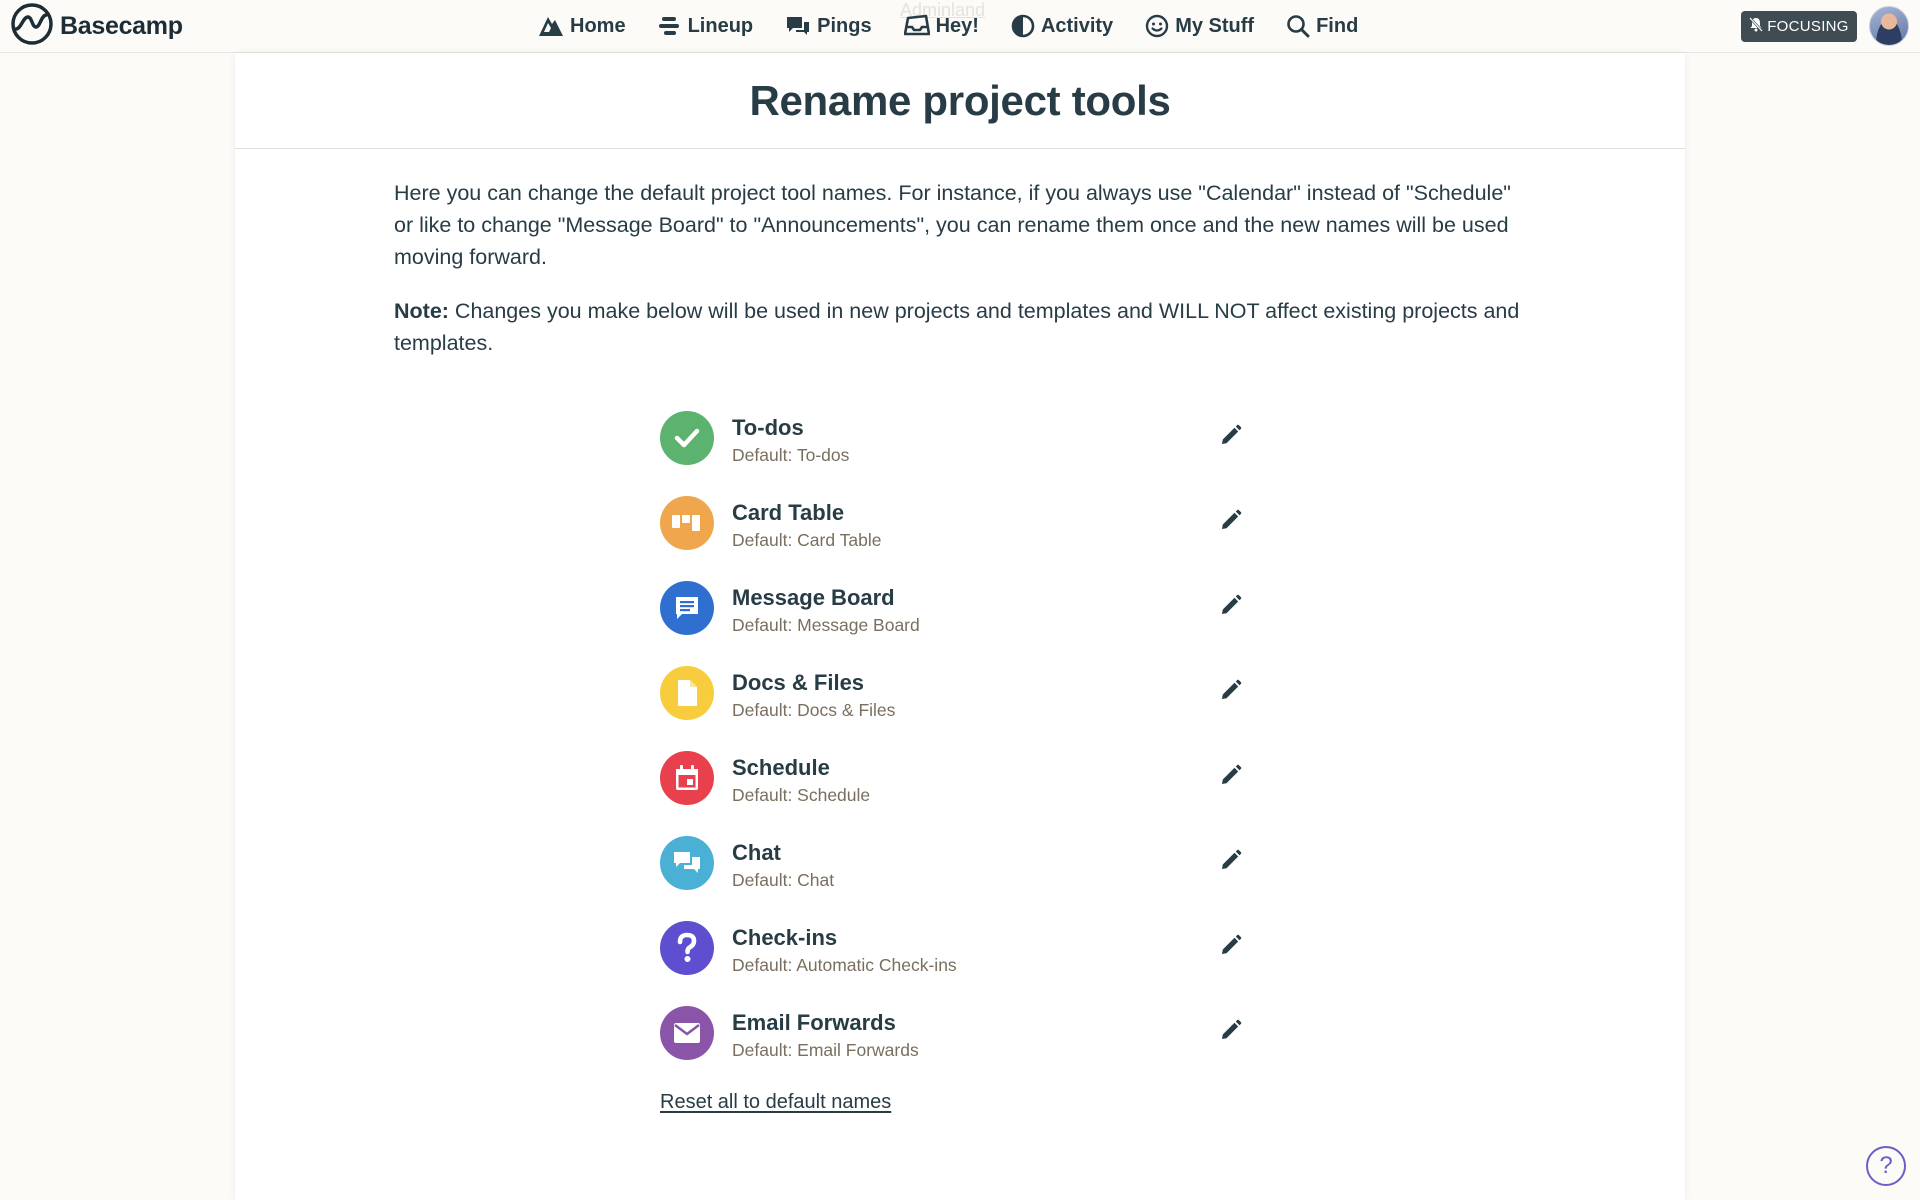 This screenshot has height=1200, width=1920. I want to click on tool-default-name: Default: Automatic Check-ins, so click(844, 965).